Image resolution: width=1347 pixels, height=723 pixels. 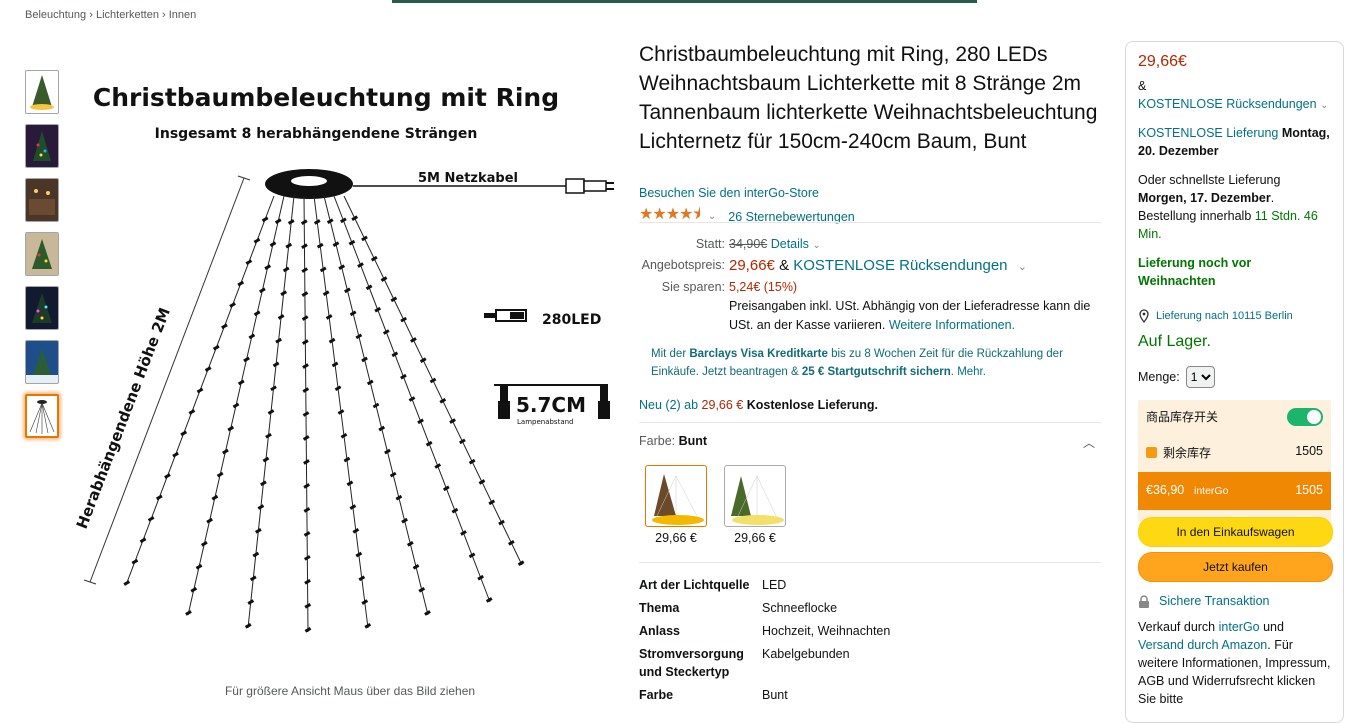 What do you see at coordinates (826, 631) in the screenshot?
I see `spec-value: Hochzeit, Weihnachten` at bounding box center [826, 631].